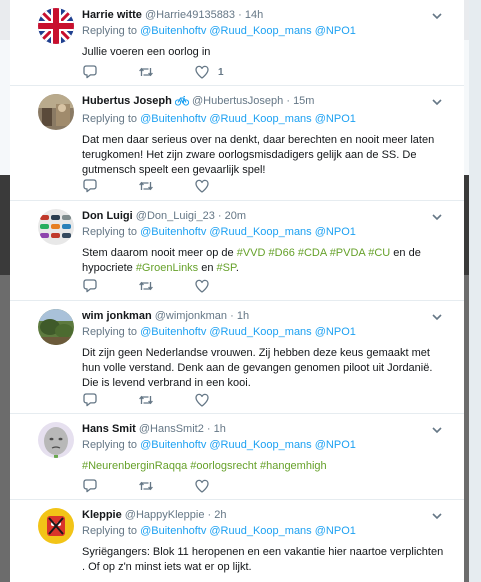  I want to click on user-name: Hubertus Joseph, so click(127, 101).